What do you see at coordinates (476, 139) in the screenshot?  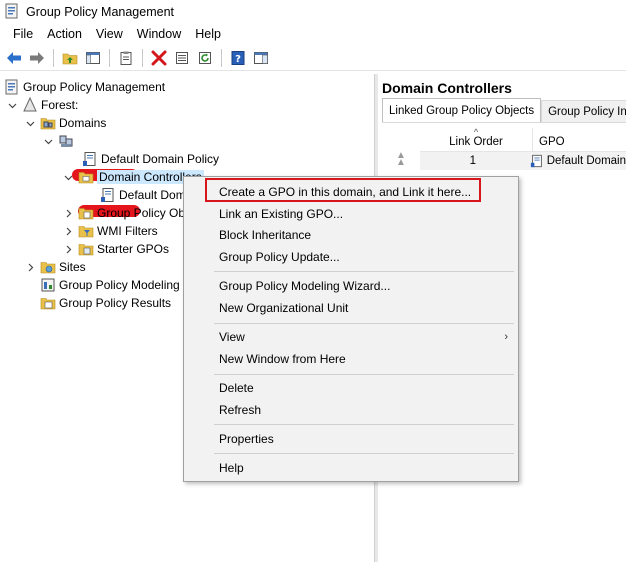 I see `column-header-link-order: ^ Link Order` at bounding box center [476, 139].